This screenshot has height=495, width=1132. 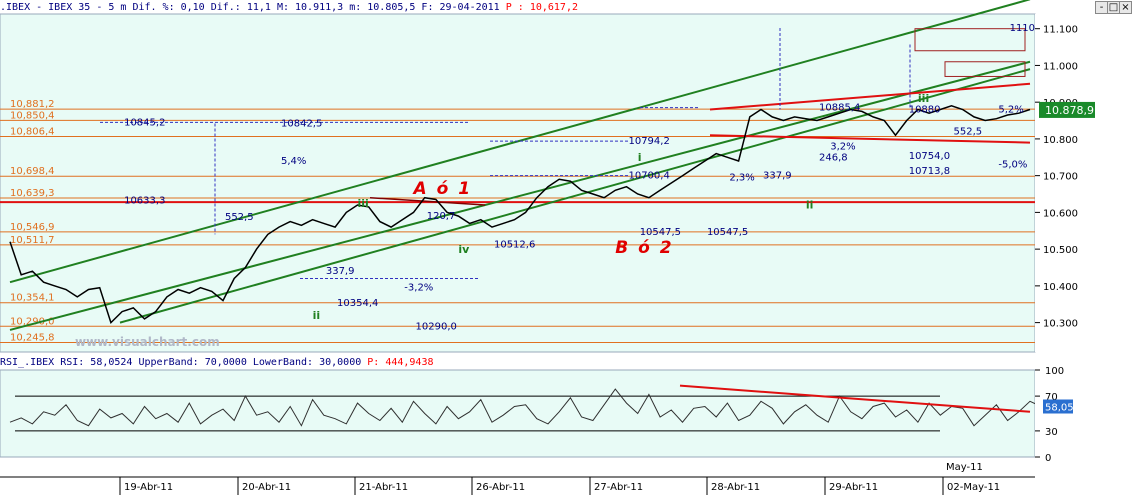 What do you see at coordinates (147, 342) in the screenshot?
I see `watermark: www.visualchart.com` at bounding box center [147, 342].